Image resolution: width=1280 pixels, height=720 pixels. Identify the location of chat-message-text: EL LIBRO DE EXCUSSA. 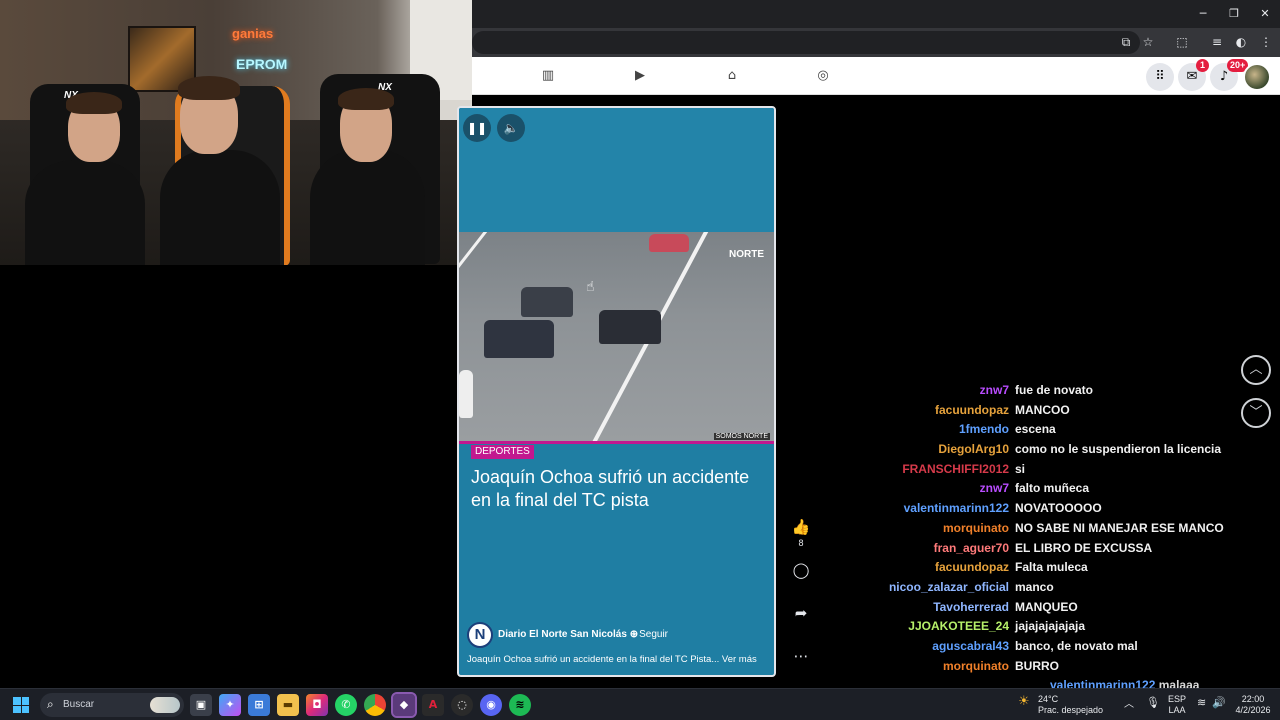
(1084, 547).